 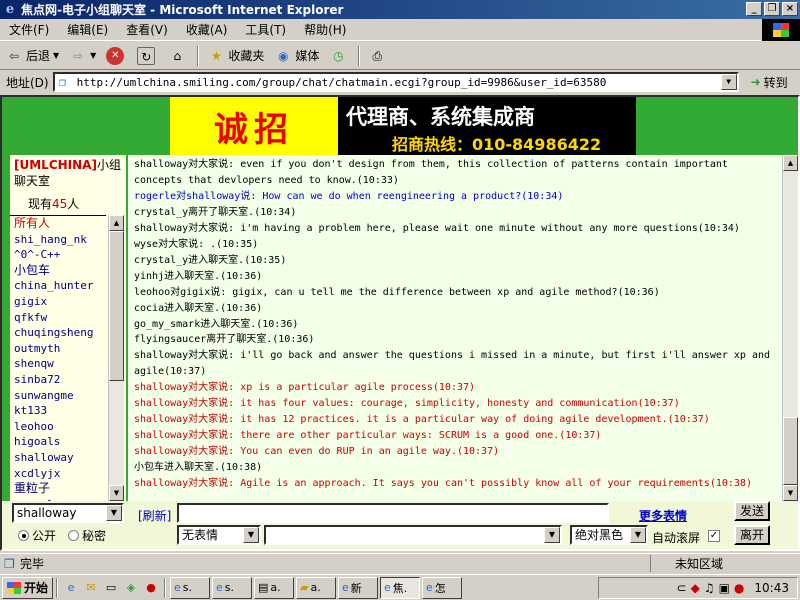 I want to click on user-item: outmyth, so click(x=58, y=349).